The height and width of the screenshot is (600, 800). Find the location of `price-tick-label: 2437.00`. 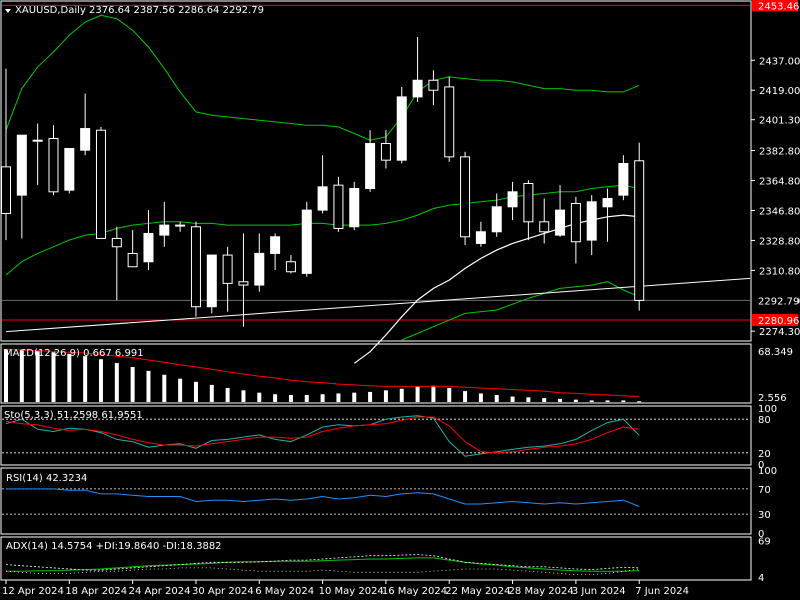

price-tick-label: 2437.00 is located at coordinates (779, 61).